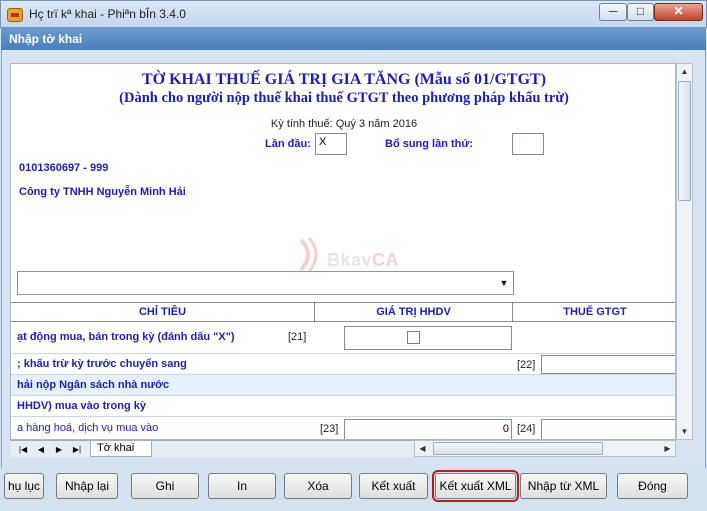 The image size is (707, 511). Describe the element at coordinates (23, 449) in the screenshot. I see `first-sheet-icon: |◀` at that location.